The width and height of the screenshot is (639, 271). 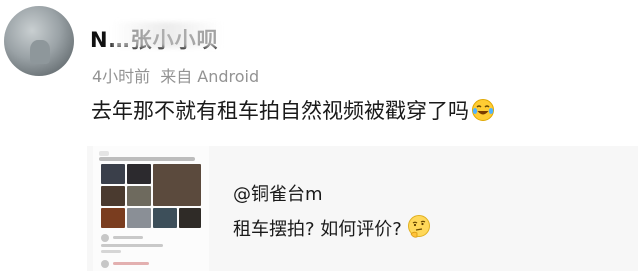 I want to click on thinking-face-icon, so click(x=419, y=229).